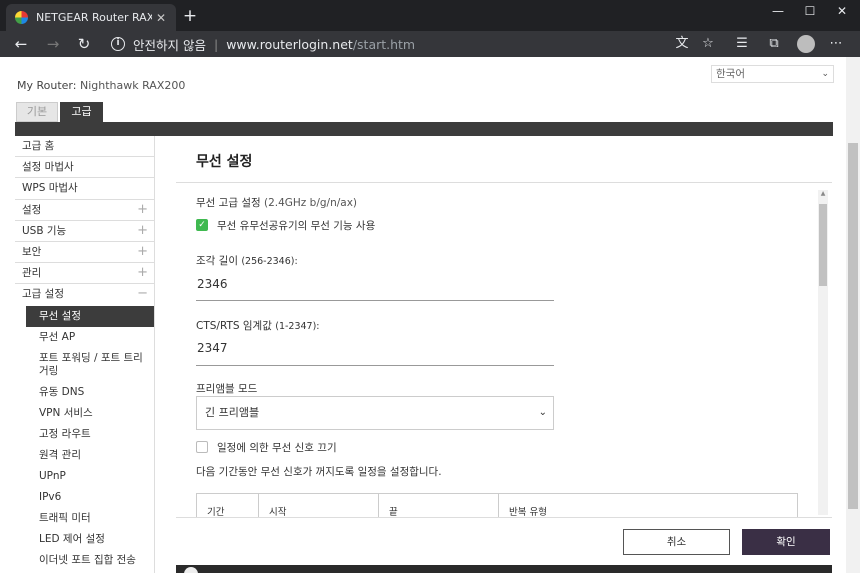 The height and width of the screenshot is (573, 860). I want to click on window-close-button: ✕, so click(842, 11).